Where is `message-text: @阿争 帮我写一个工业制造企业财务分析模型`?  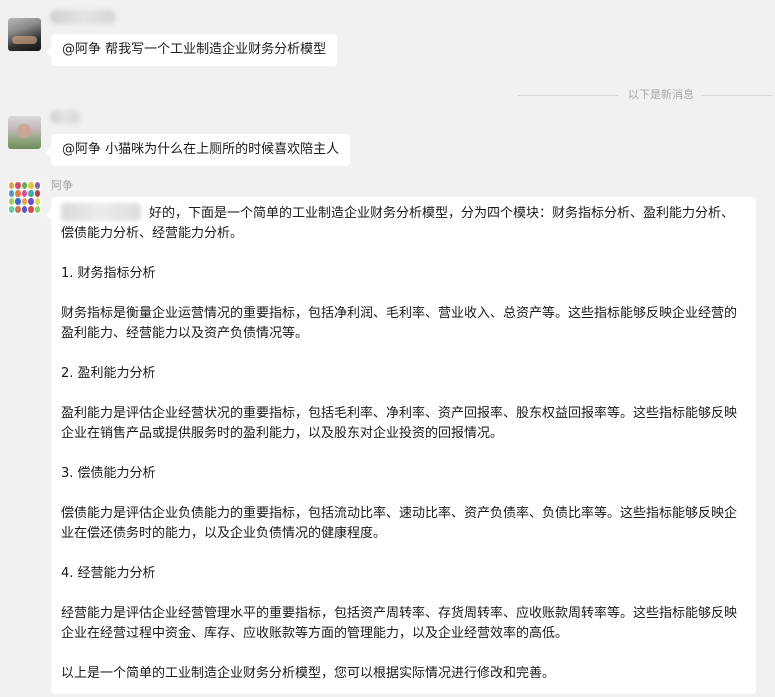
message-text: @阿争 帮我写一个工业制造企业财务分析模型 is located at coordinates (194, 49).